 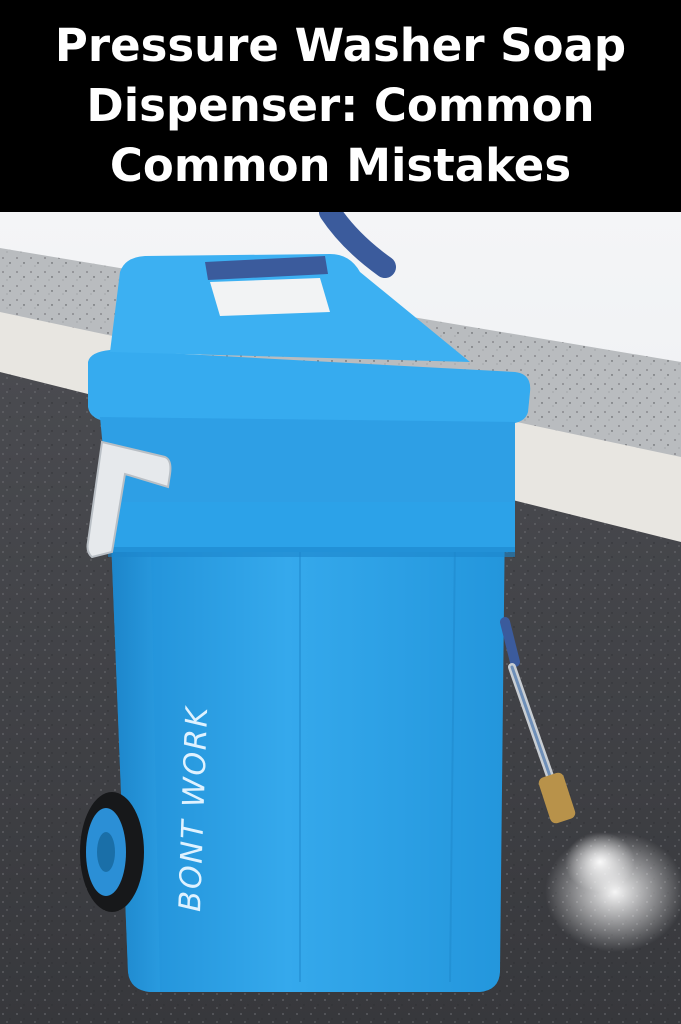 I want to click on bin-brand-label: BONT WORK, so click(x=194, y=809).